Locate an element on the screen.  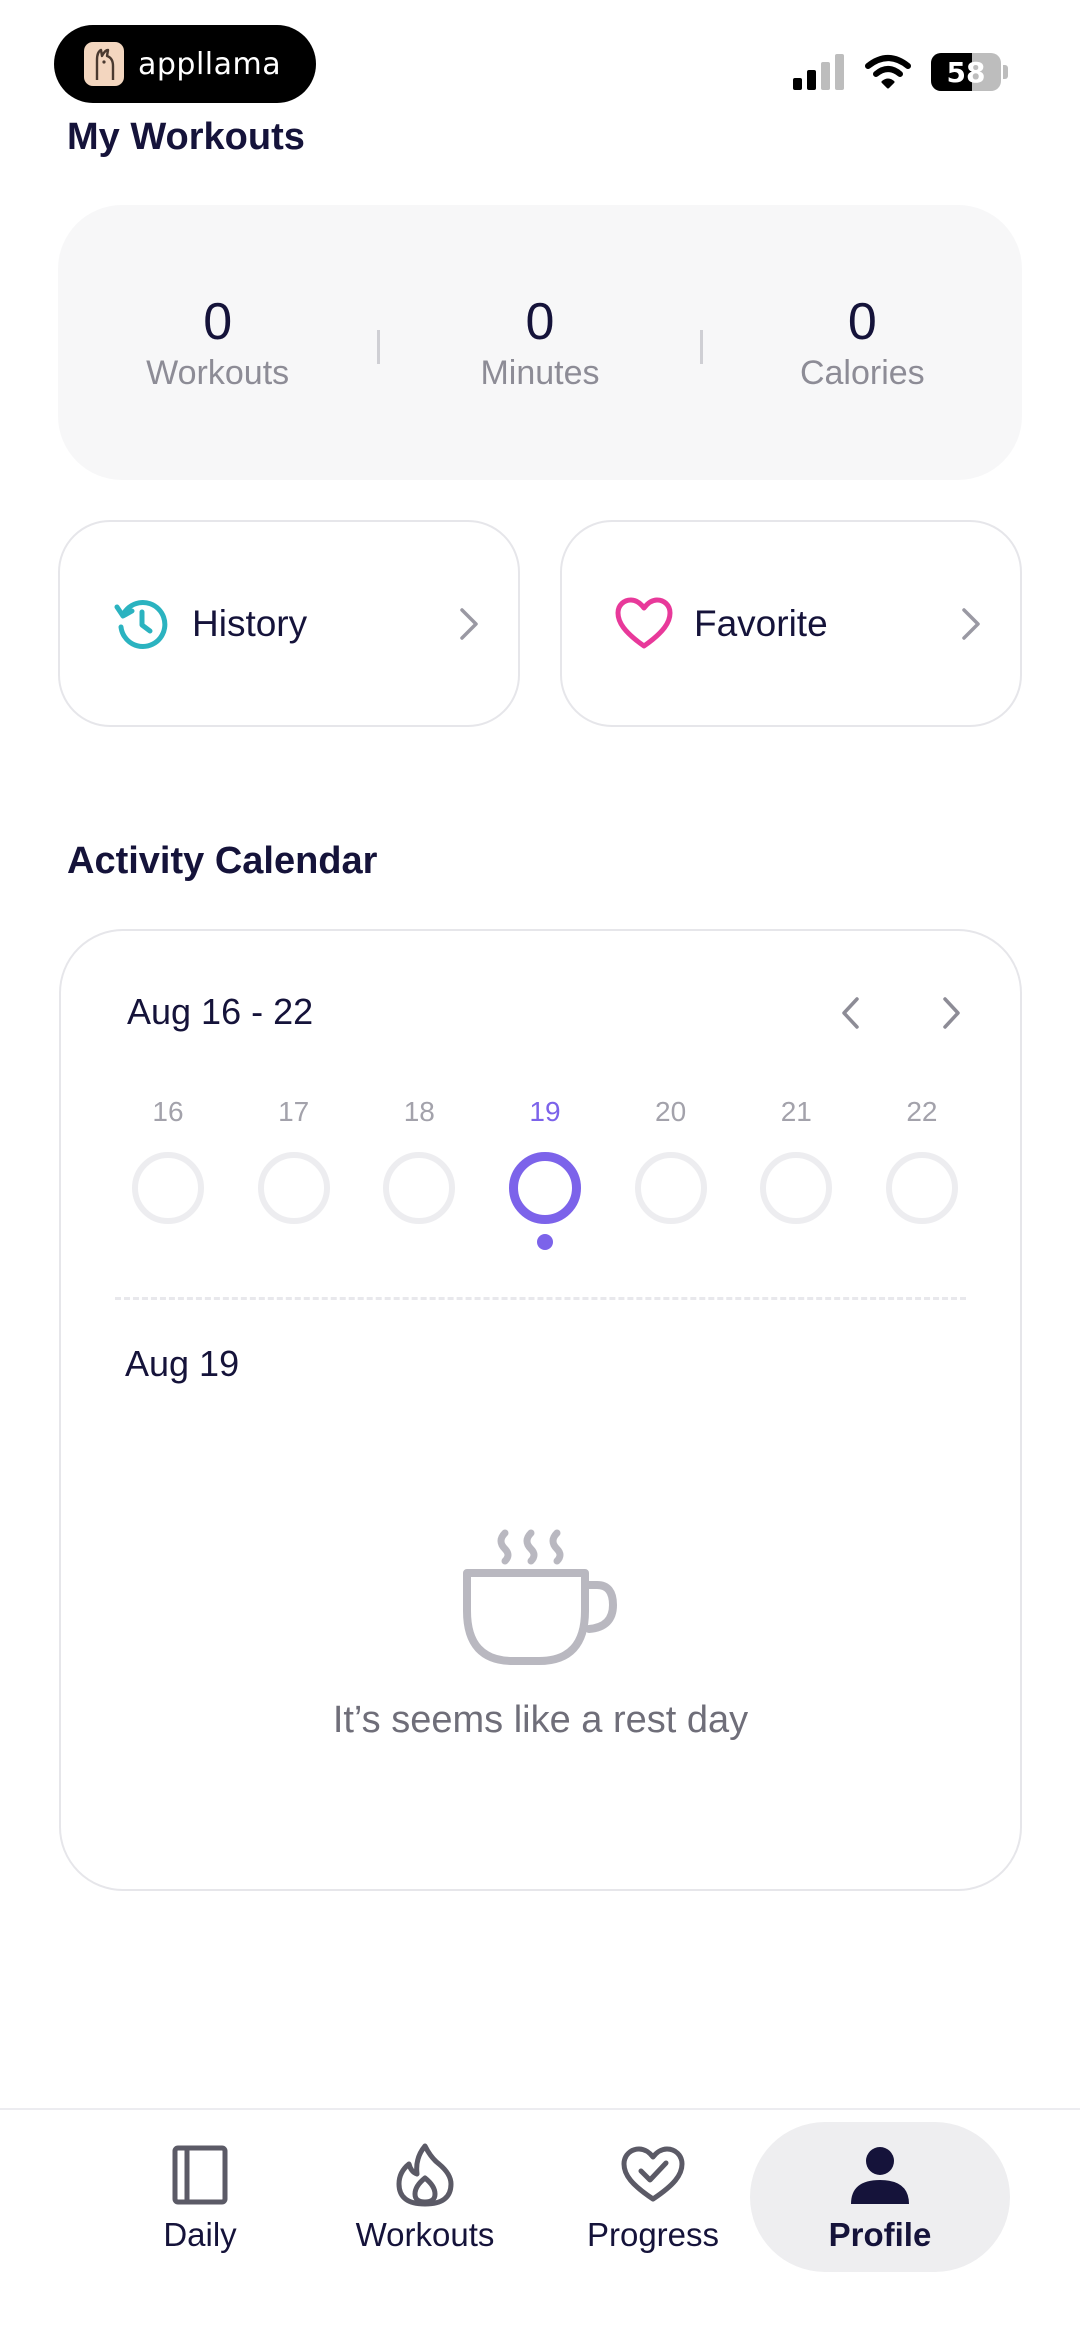
tab-profile: Profile is located at coordinates (880, 2197).